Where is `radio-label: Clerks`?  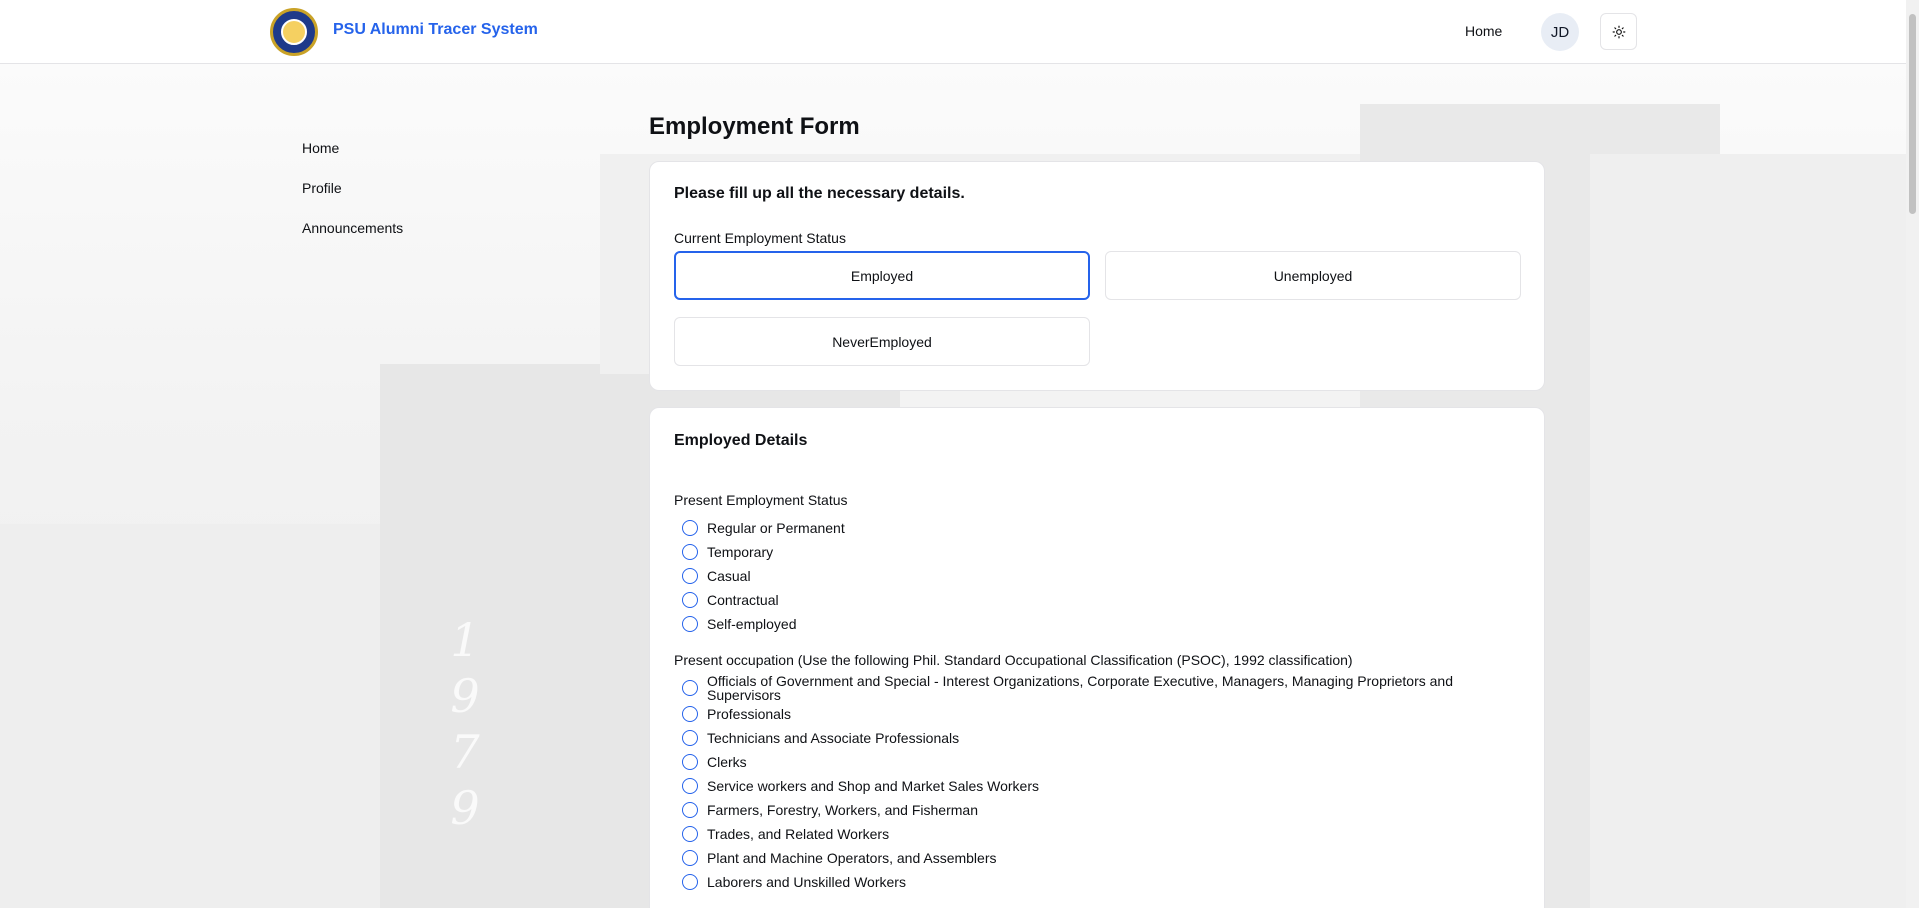
radio-label: Clerks is located at coordinates (727, 762).